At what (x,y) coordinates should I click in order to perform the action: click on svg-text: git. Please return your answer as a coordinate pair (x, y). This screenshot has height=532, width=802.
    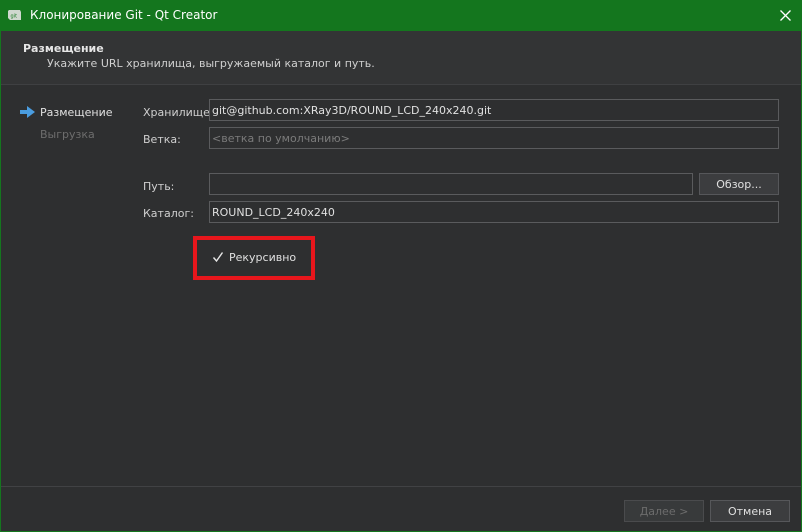
    Looking at the image, I should click on (14, 17).